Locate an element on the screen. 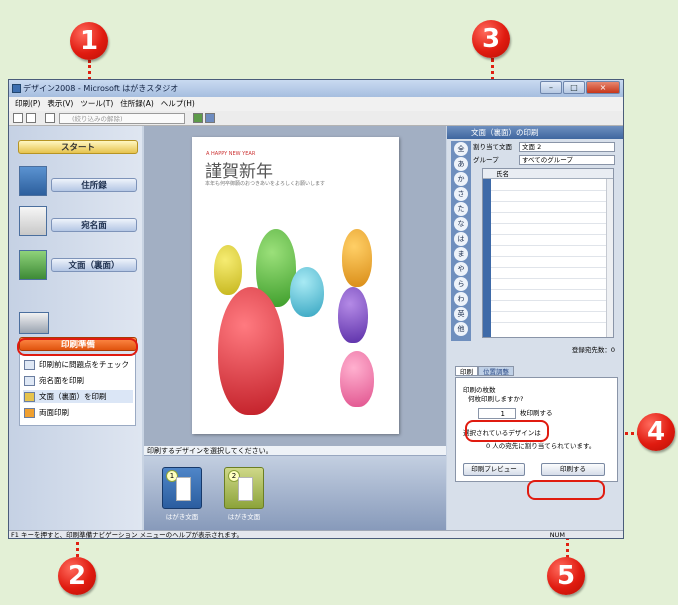 The image size is (678, 605). kana-index-tabs: 全 あ か さ た な は ま や ら わ 英 他 is located at coordinates (461, 241).